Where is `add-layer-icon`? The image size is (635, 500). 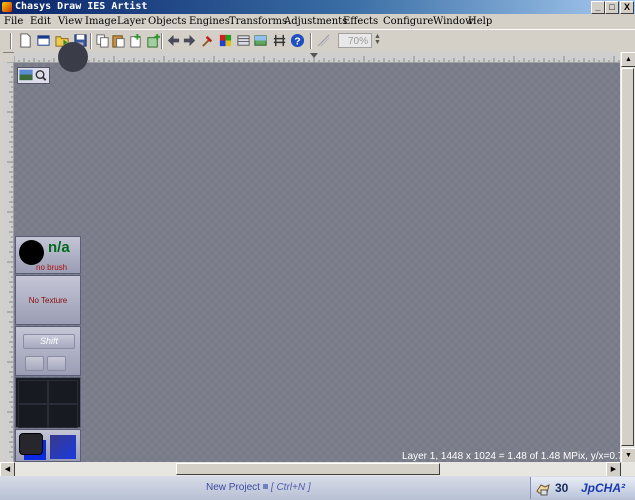 add-layer-icon is located at coordinates (153, 40).